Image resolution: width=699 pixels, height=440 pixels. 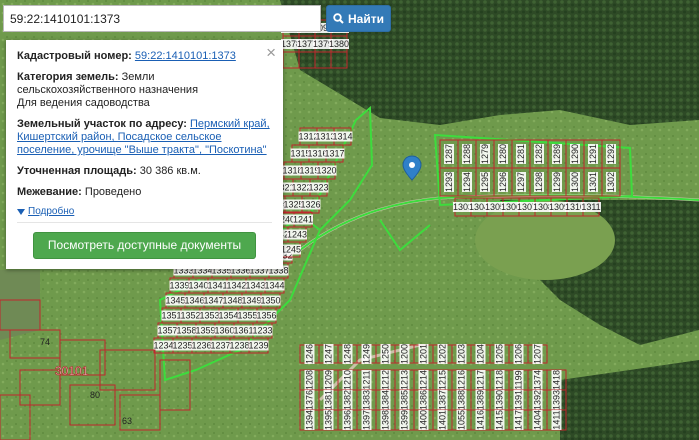 I want to click on parcel-label: 1247, so click(x=329, y=354).